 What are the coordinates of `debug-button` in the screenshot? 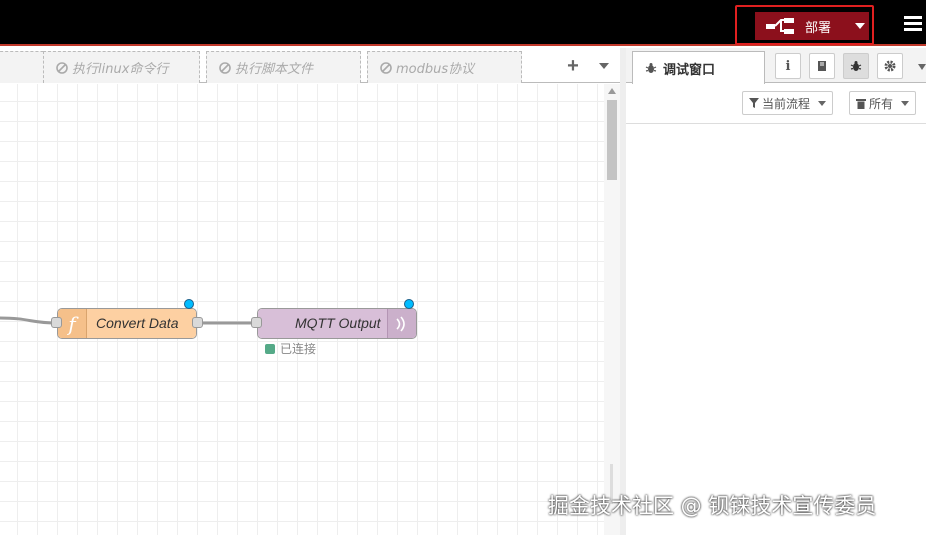 It's located at (856, 66).